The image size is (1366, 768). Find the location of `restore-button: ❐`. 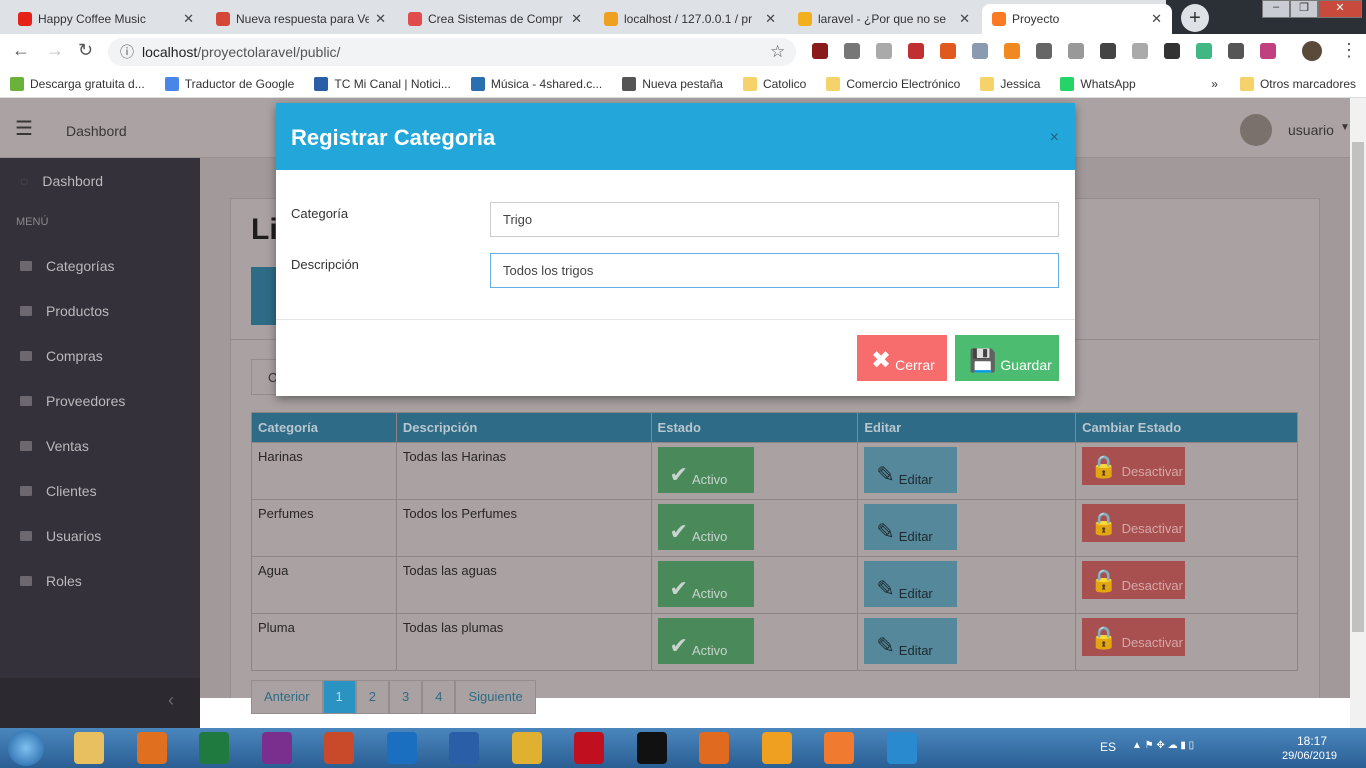

restore-button: ❐ is located at coordinates (1304, 9).